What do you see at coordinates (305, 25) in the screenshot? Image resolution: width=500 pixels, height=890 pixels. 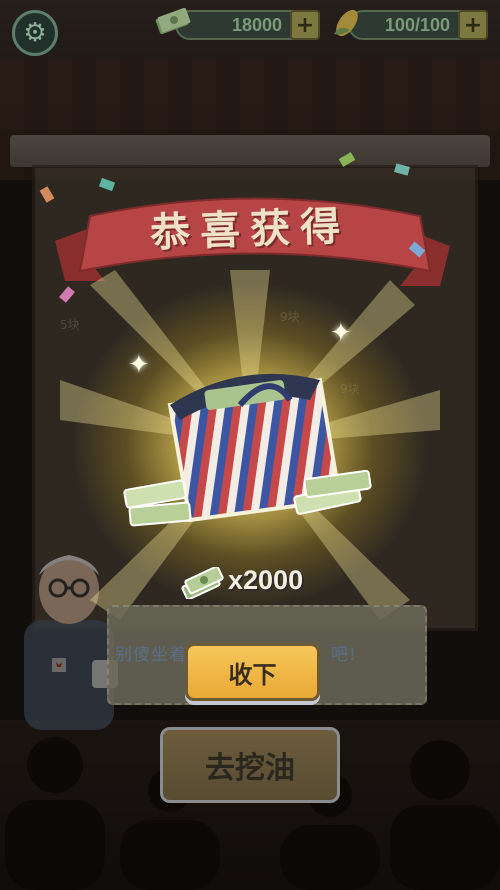 I see `add-cash-button: +` at bounding box center [305, 25].